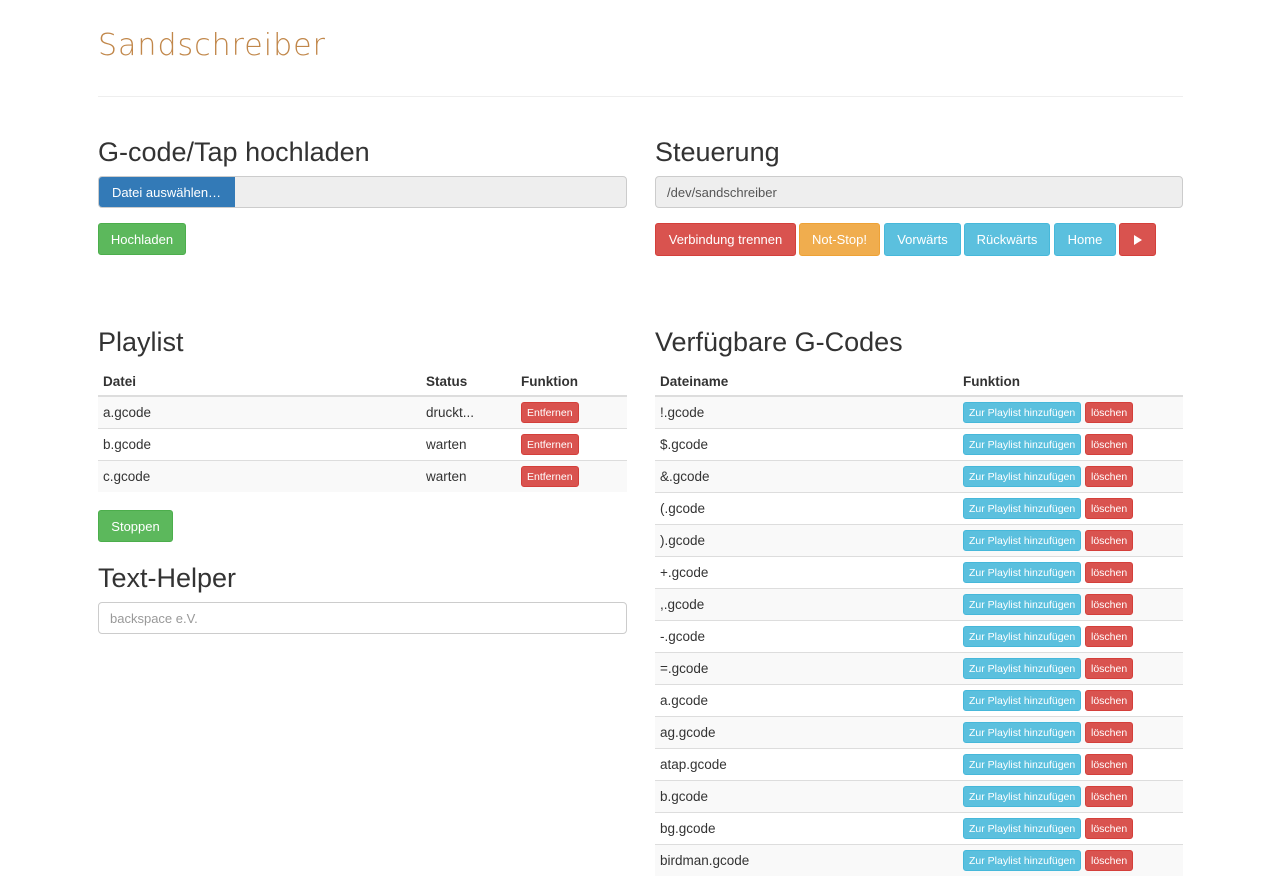 The image size is (1280, 876). Describe the element at coordinates (919, 445) in the screenshot. I see `table-row: $.gcodeZur Playlist hinzufügen löschen` at that location.